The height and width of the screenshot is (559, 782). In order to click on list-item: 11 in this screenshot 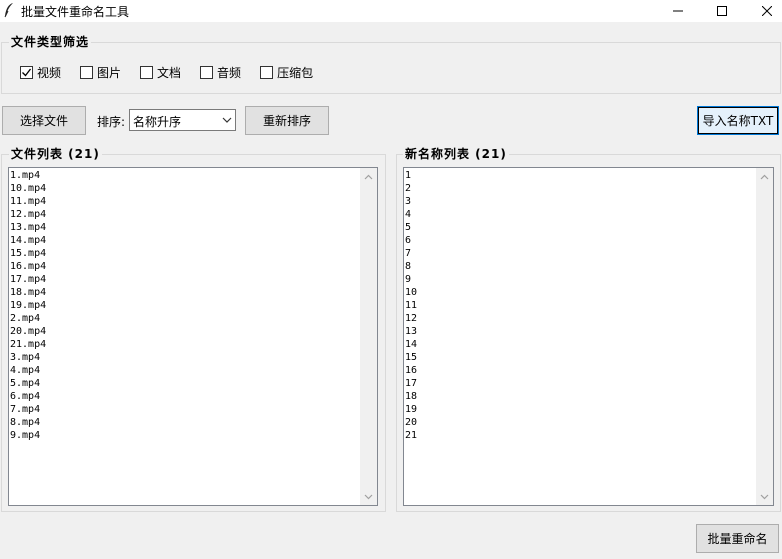, I will do `click(580, 305)`.